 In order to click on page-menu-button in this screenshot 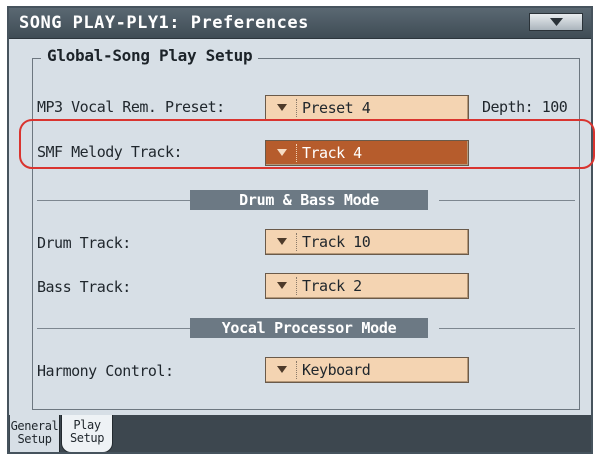, I will do `click(556, 22)`.